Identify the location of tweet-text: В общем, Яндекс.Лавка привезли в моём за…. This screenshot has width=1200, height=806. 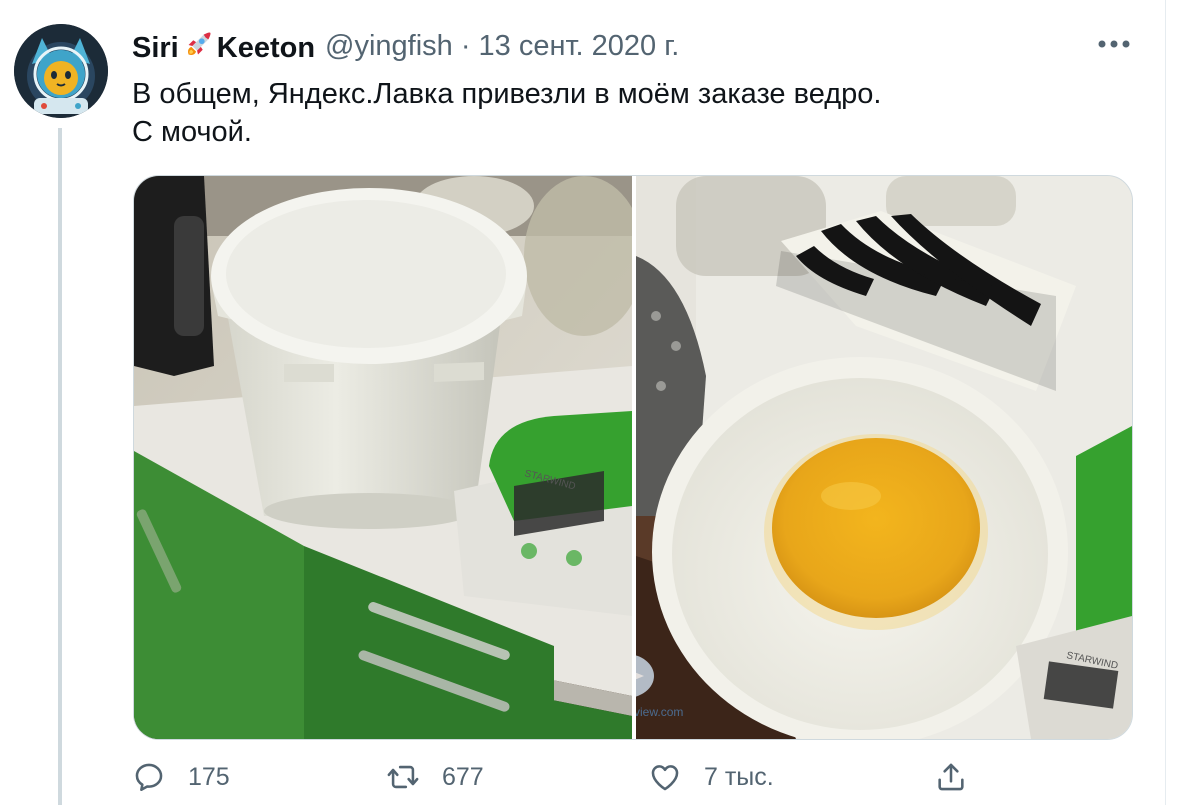
(506, 113).